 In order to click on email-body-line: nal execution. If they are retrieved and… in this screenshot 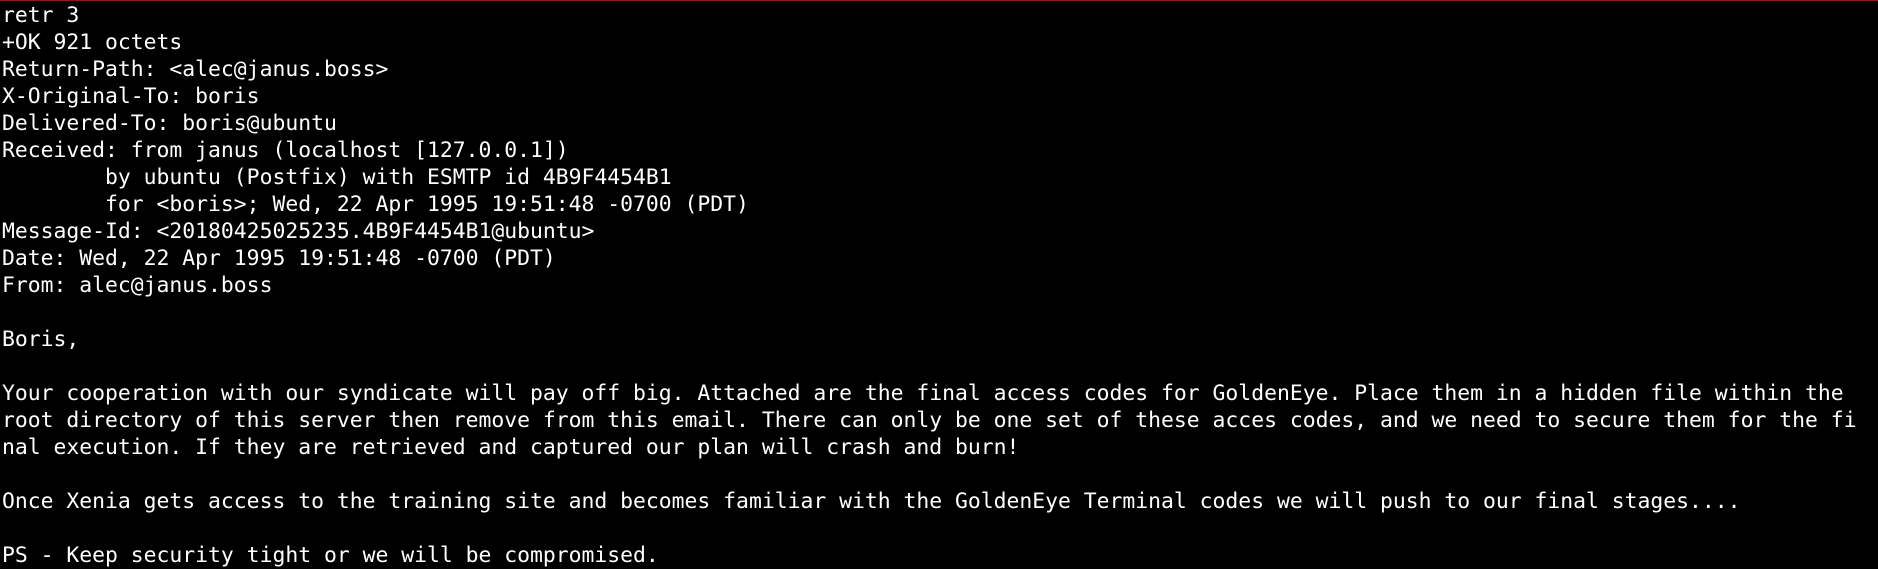, I will do `click(511, 447)`.